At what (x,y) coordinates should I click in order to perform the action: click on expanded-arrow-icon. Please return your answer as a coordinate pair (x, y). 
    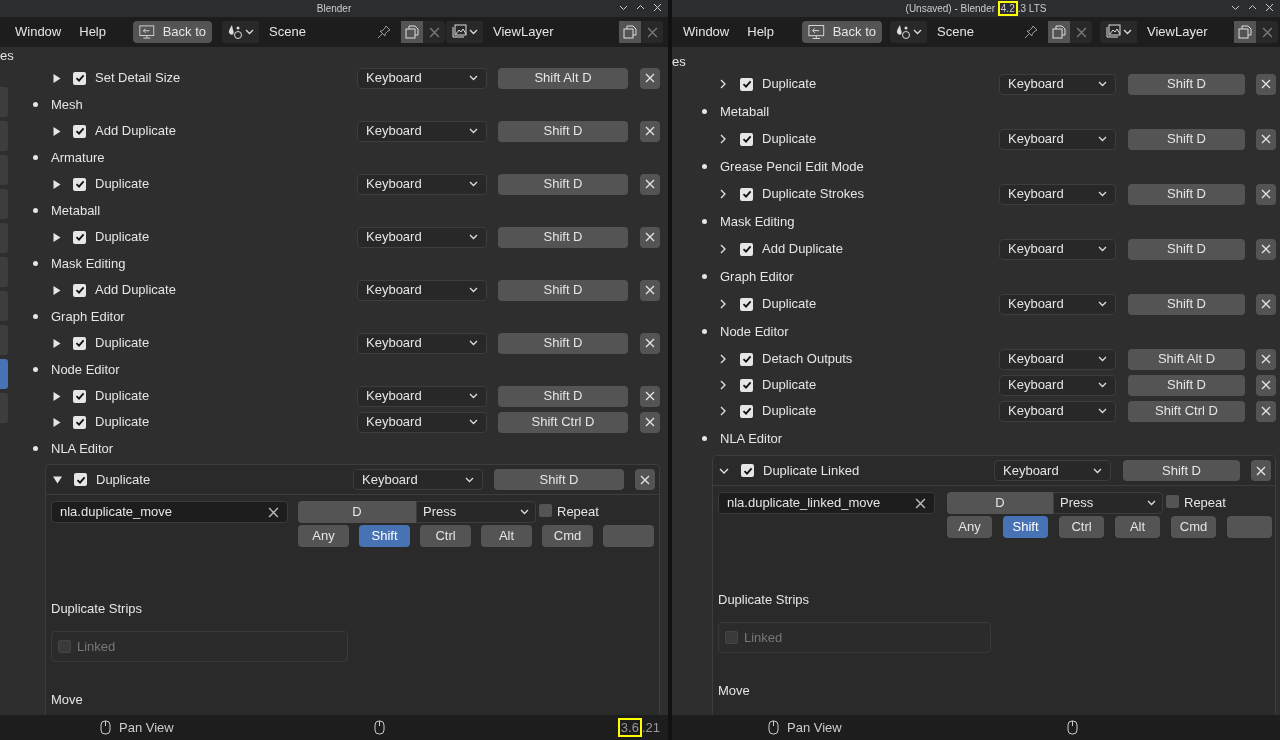
    Looking at the image, I should click on (57, 479).